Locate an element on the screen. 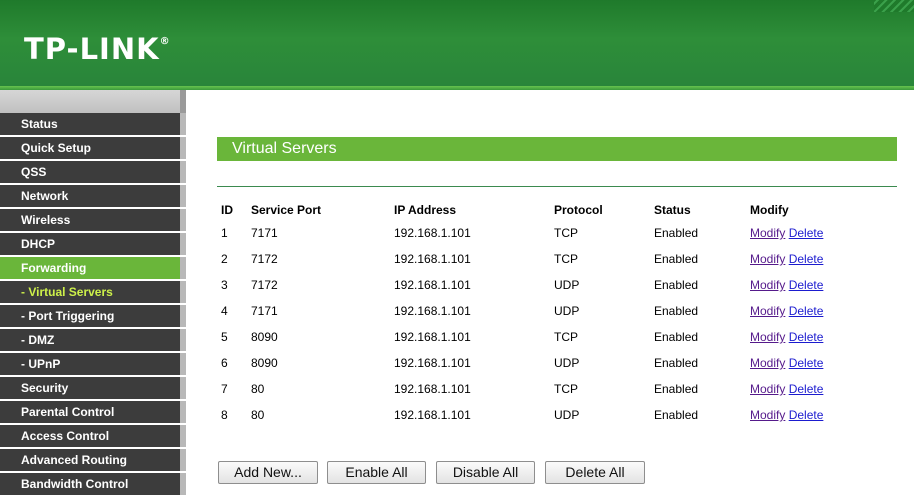 The width and height of the screenshot is (914, 504). sidebar-item-upnp: - UPnP is located at coordinates (93, 364).